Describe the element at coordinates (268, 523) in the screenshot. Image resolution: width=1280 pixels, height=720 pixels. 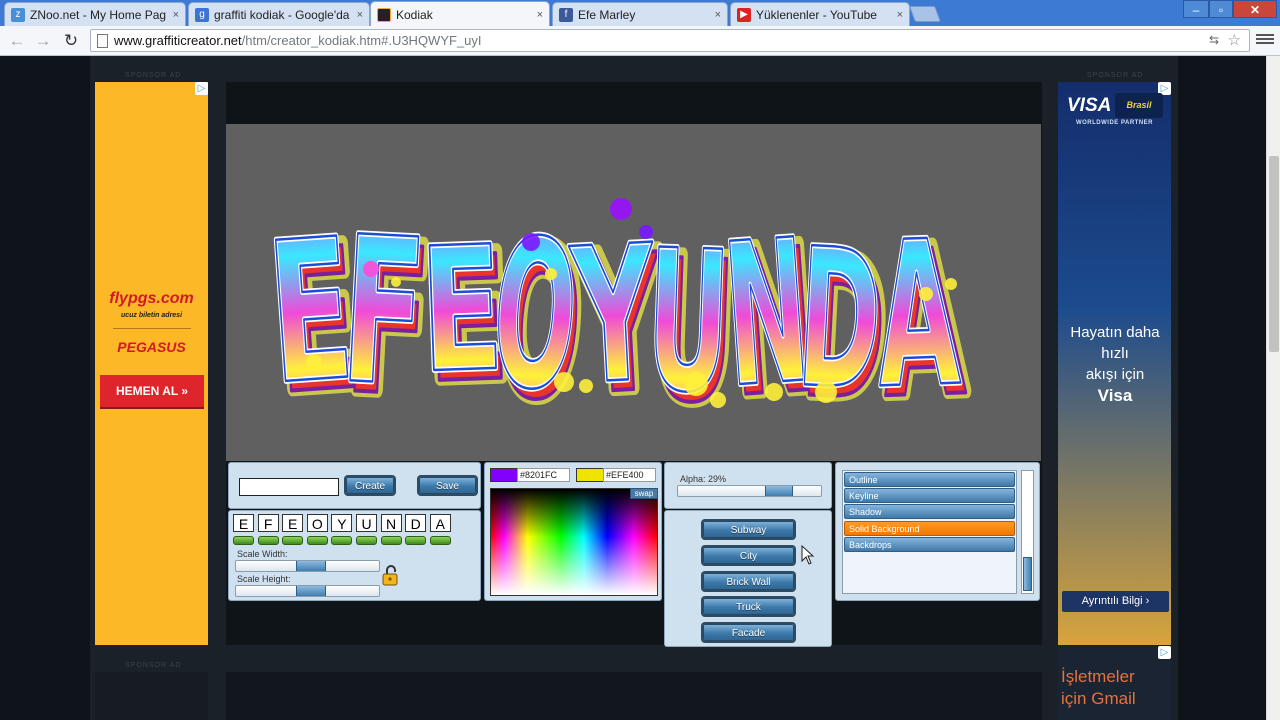
I see `letter-key: F` at that location.